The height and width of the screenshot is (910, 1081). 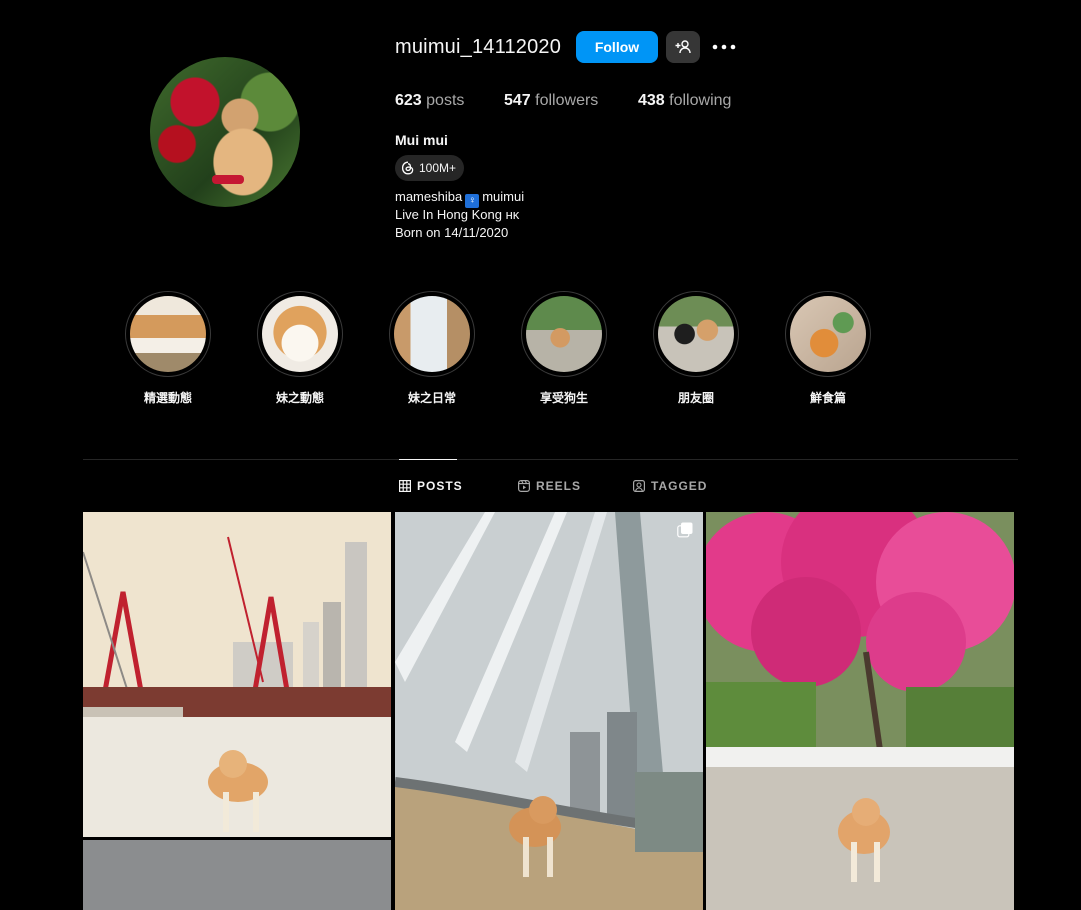 What do you see at coordinates (639, 486) in the screenshot?
I see `tagged-icon` at bounding box center [639, 486].